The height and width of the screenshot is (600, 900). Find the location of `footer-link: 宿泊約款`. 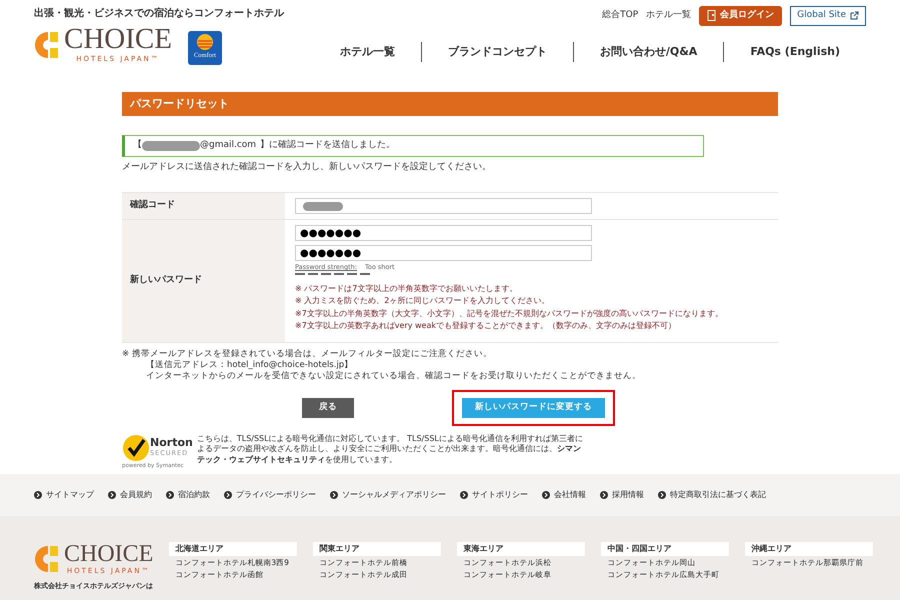

footer-link: 宿泊約款 is located at coordinates (188, 495).